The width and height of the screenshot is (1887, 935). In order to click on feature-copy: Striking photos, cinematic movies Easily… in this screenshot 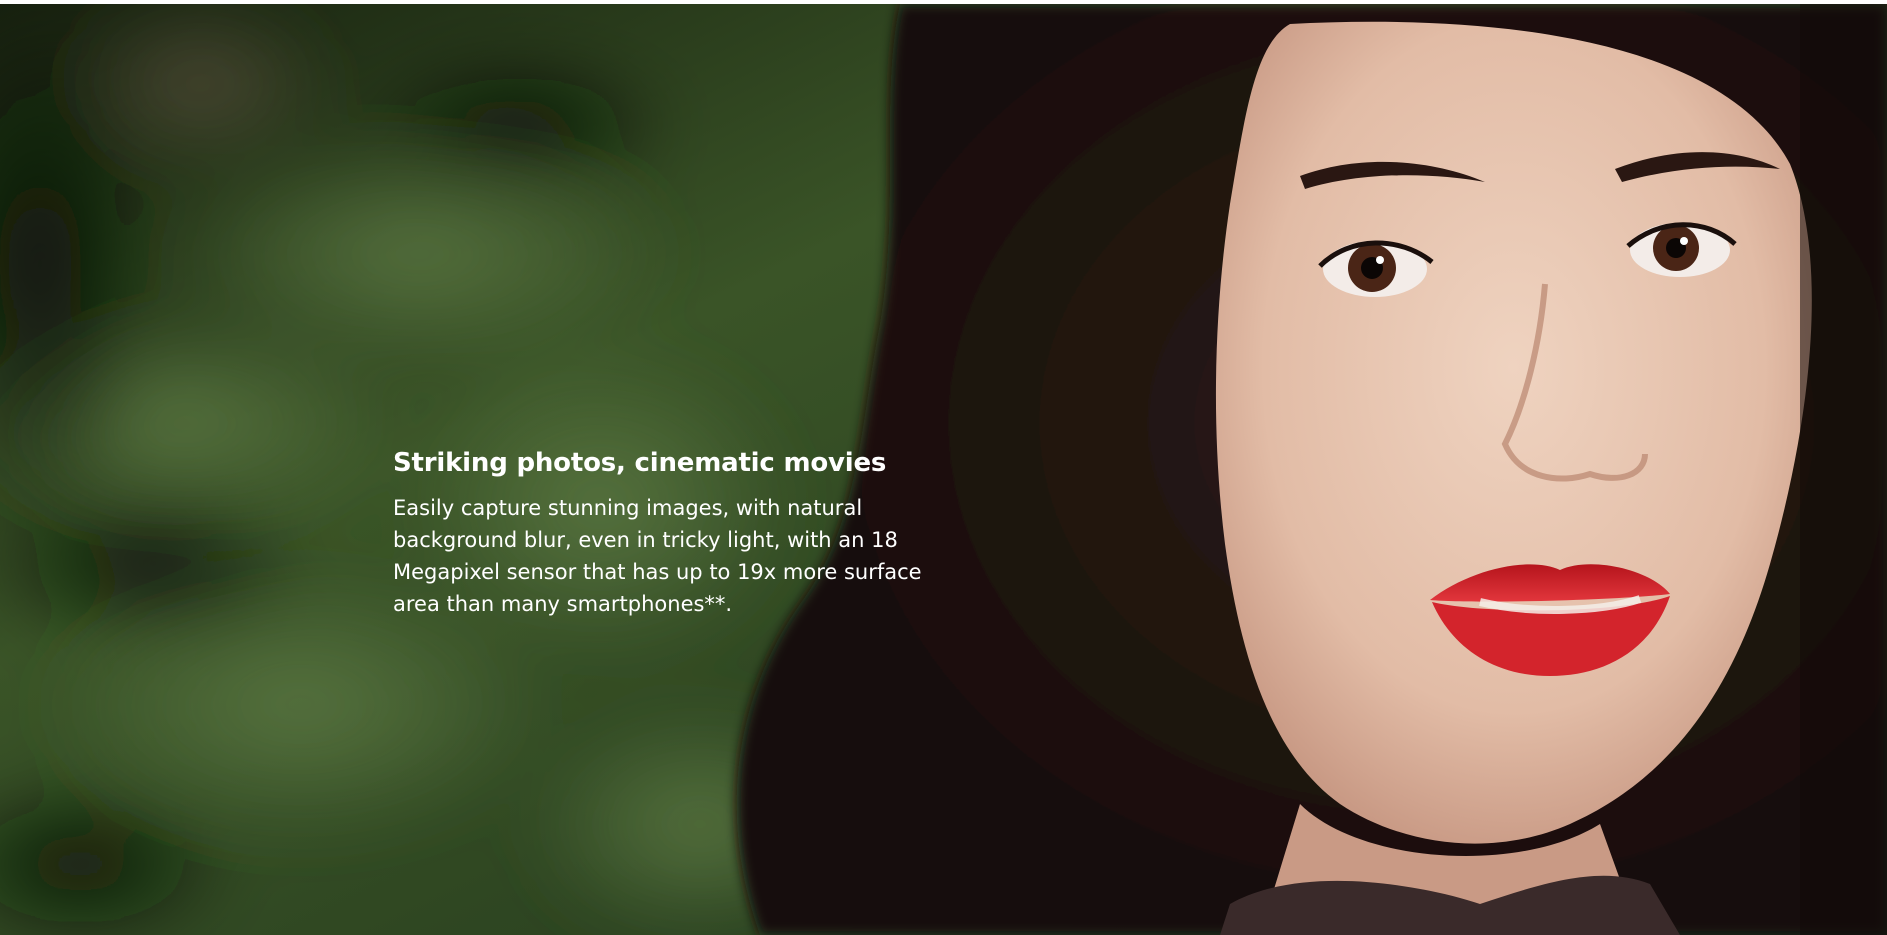, I will do `click(663, 532)`.